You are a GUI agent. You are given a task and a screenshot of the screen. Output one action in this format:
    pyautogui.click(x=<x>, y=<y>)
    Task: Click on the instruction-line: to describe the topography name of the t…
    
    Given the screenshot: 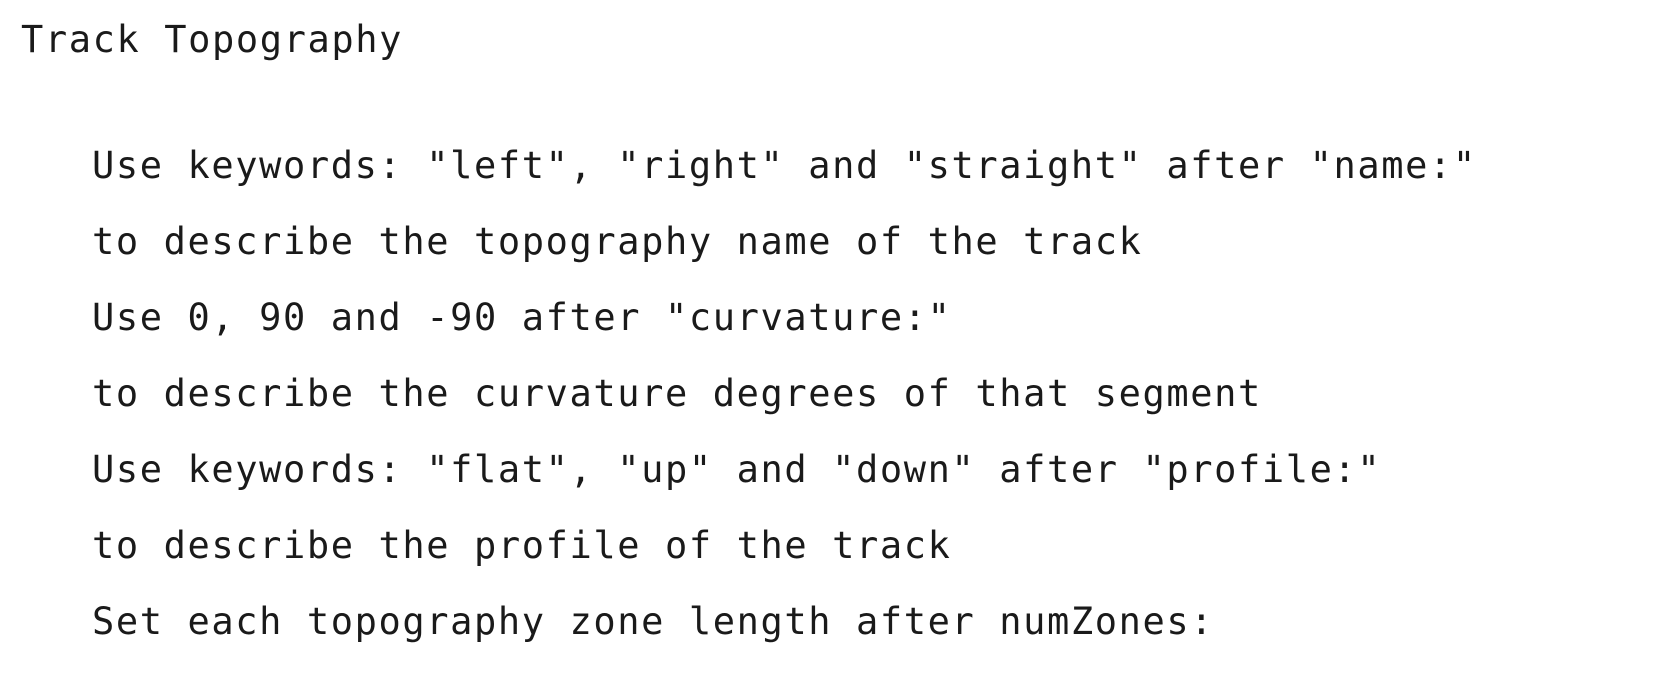 What is the action you would take?
    pyautogui.click(x=617, y=241)
    